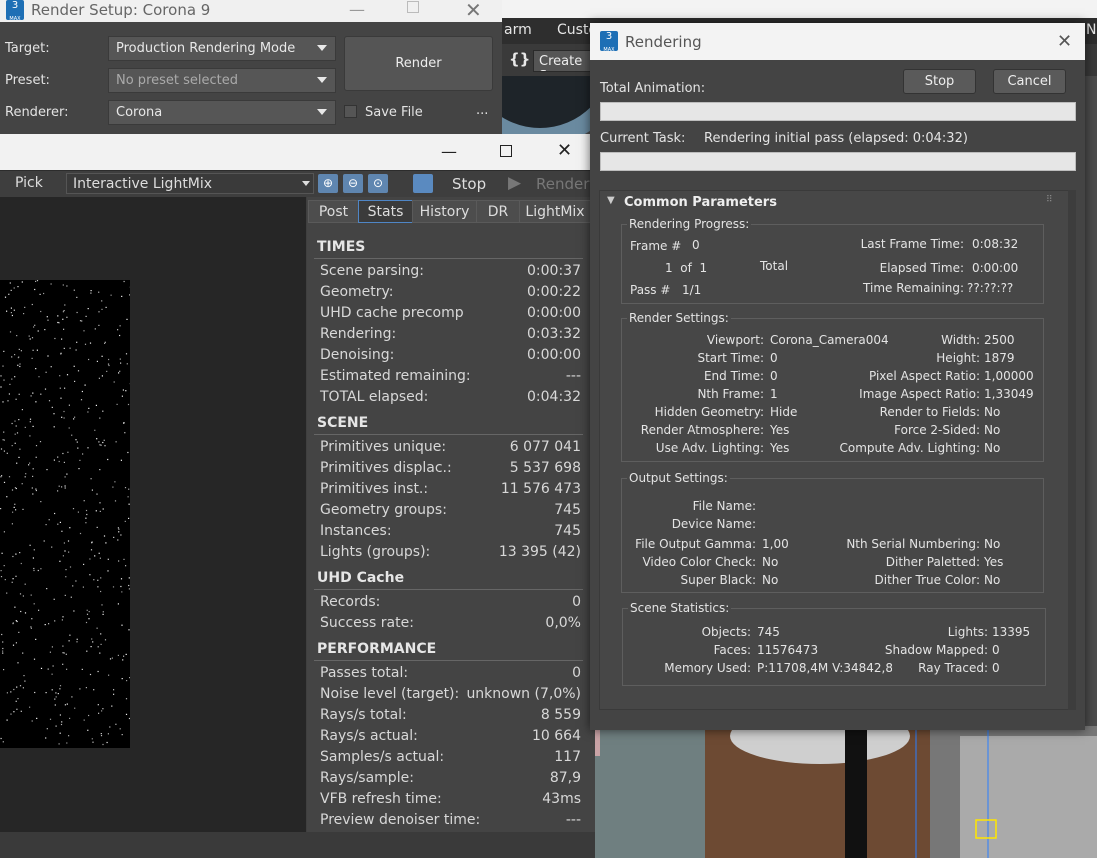 Image resolution: width=1097 pixels, height=858 pixels. Describe the element at coordinates (545, 468) in the screenshot. I see `stat-value: 5 537 698` at that location.